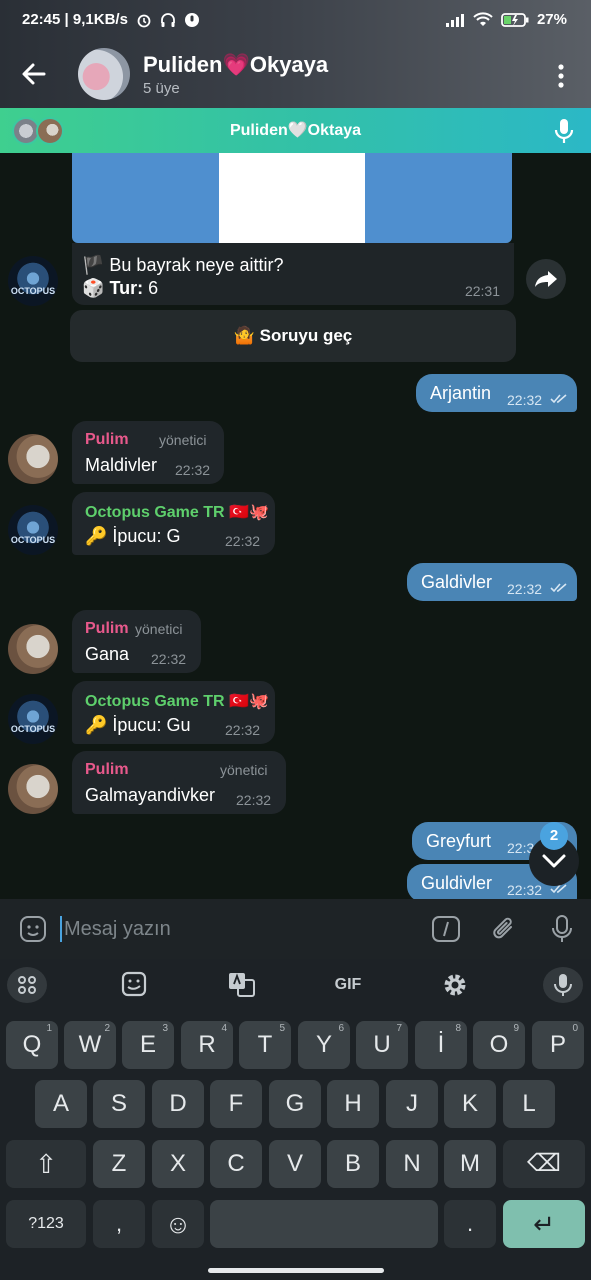  What do you see at coordinates (492, 582) in the screenshot?
I see `outgoing-message: Galdivler 22:32` at bounding box center [492, 582].